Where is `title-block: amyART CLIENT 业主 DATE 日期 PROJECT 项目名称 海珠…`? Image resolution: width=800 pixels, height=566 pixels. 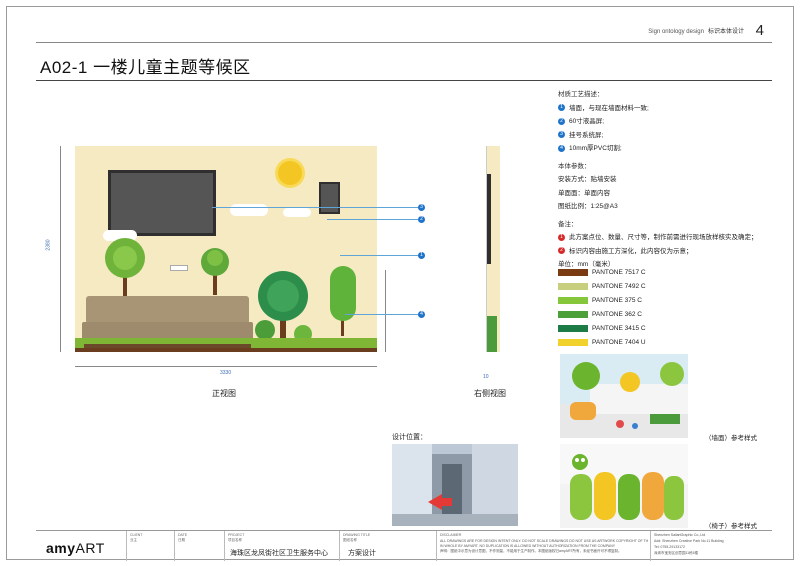
title-block: amyART CLIENT 业主 DATE 日期 PROJECT 项目名称 海珠… is located at coordinates (404, 545).